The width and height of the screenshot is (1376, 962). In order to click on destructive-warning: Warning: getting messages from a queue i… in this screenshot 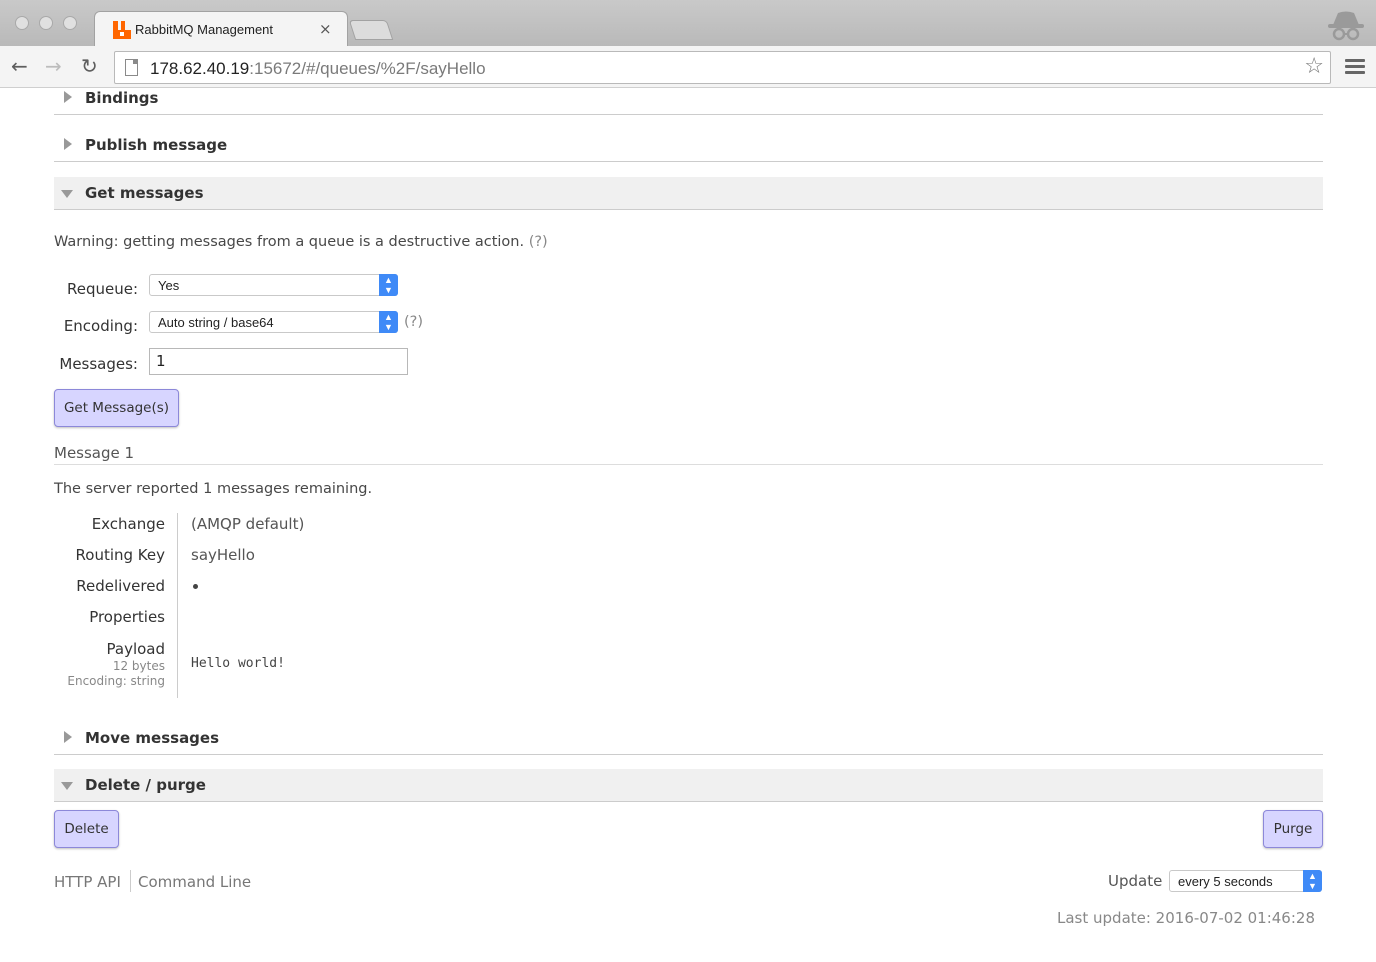, I will do `click(301, 242)`.